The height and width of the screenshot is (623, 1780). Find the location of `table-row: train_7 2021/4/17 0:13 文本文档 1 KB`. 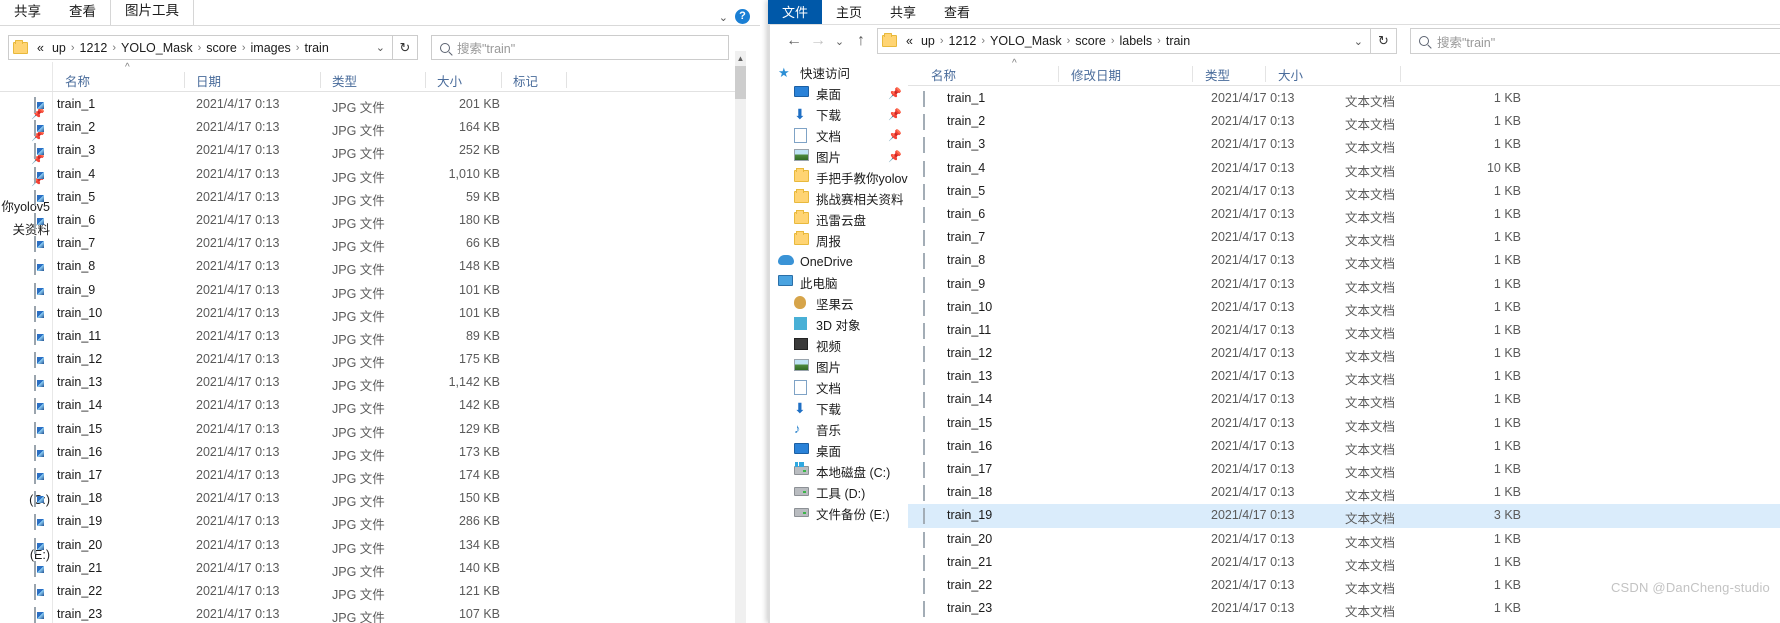

table-row: train_7 2021/4/17 0:13 文本文档 1 KB is located at coordinates (1344, 237).